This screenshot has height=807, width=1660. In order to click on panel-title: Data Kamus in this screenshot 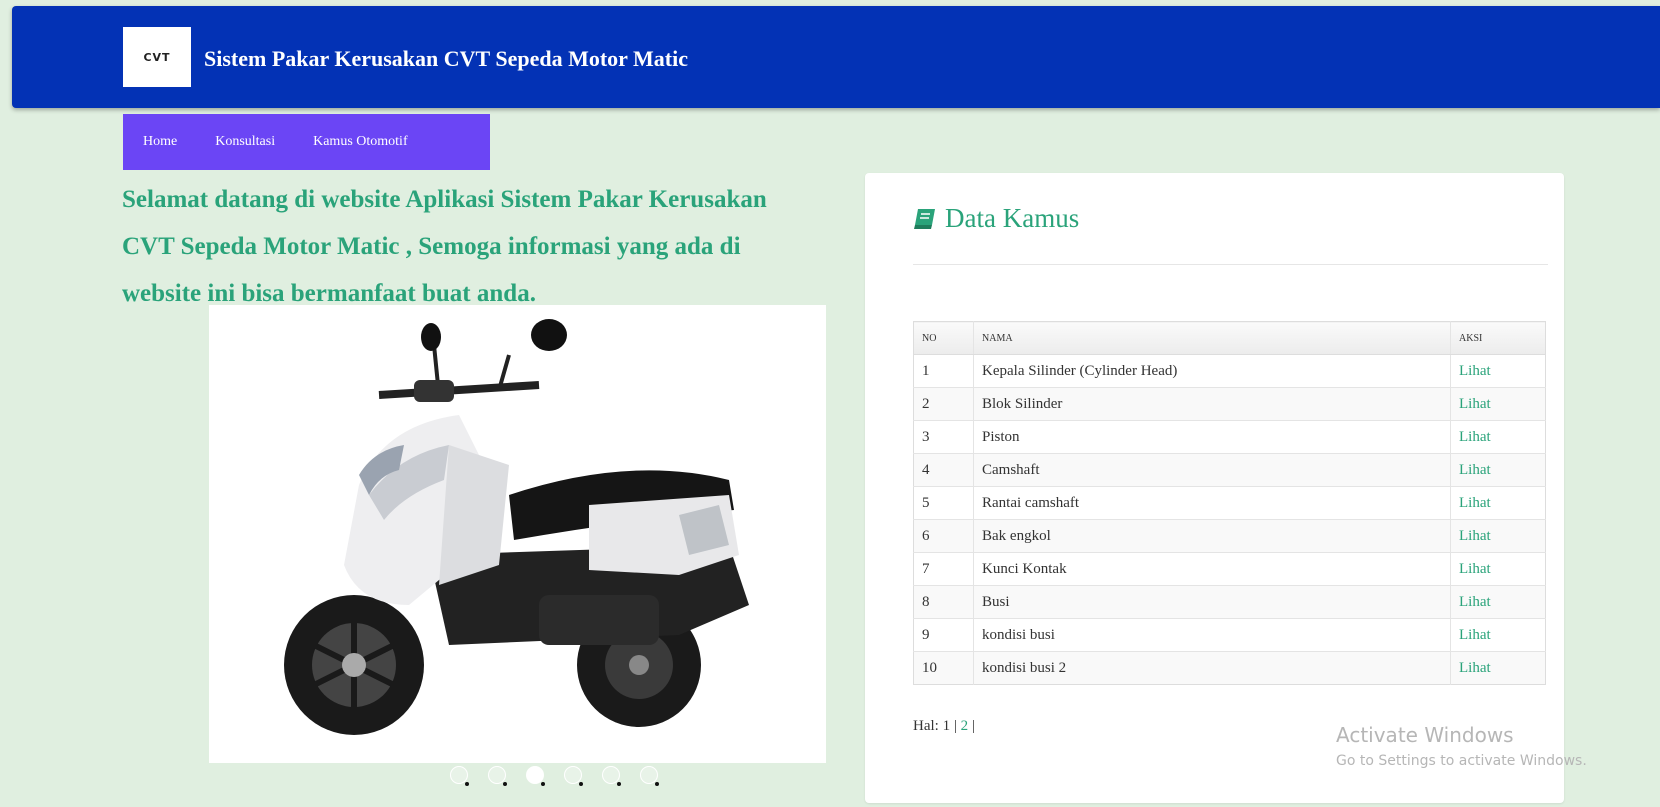, I will do `click(996, 218)`.